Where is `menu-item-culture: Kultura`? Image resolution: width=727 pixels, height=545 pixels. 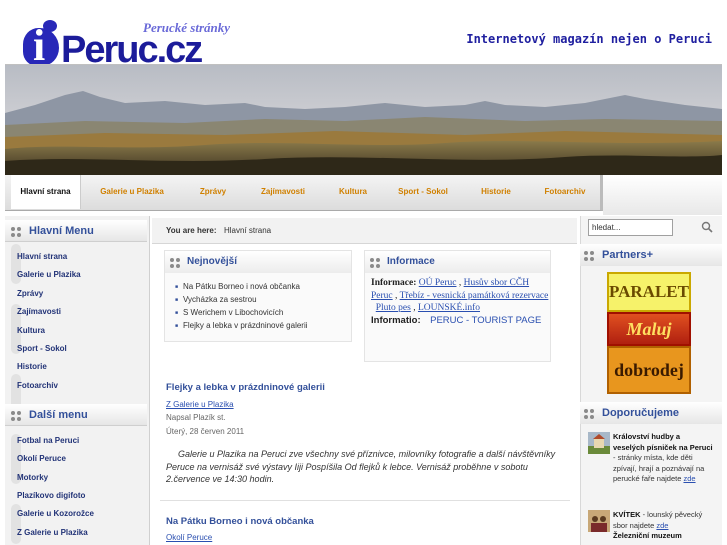
menu-item-culture: Kultura is located at coordinates (31, 330).